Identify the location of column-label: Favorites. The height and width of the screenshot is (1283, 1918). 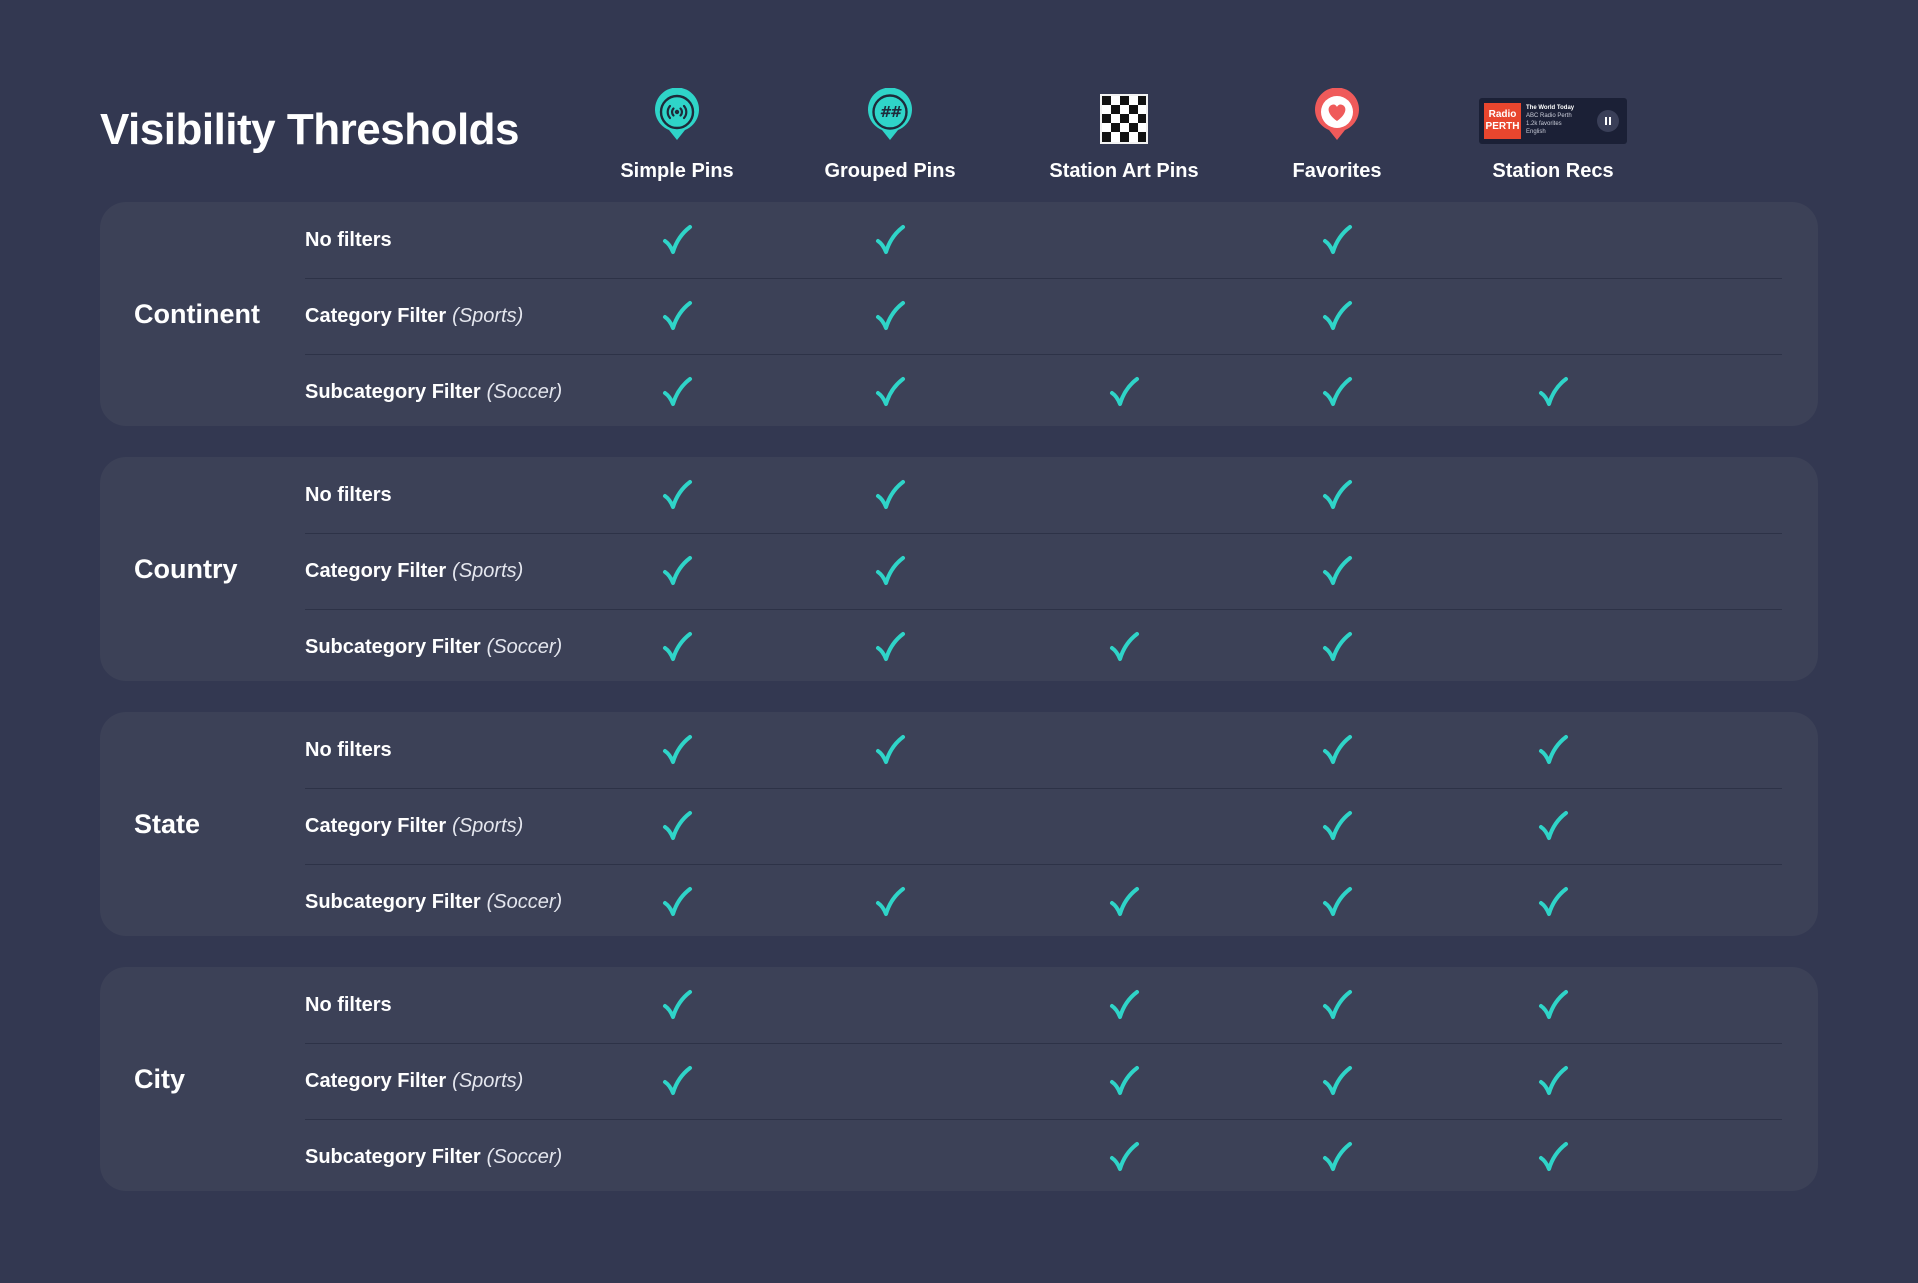
(1337, 171).